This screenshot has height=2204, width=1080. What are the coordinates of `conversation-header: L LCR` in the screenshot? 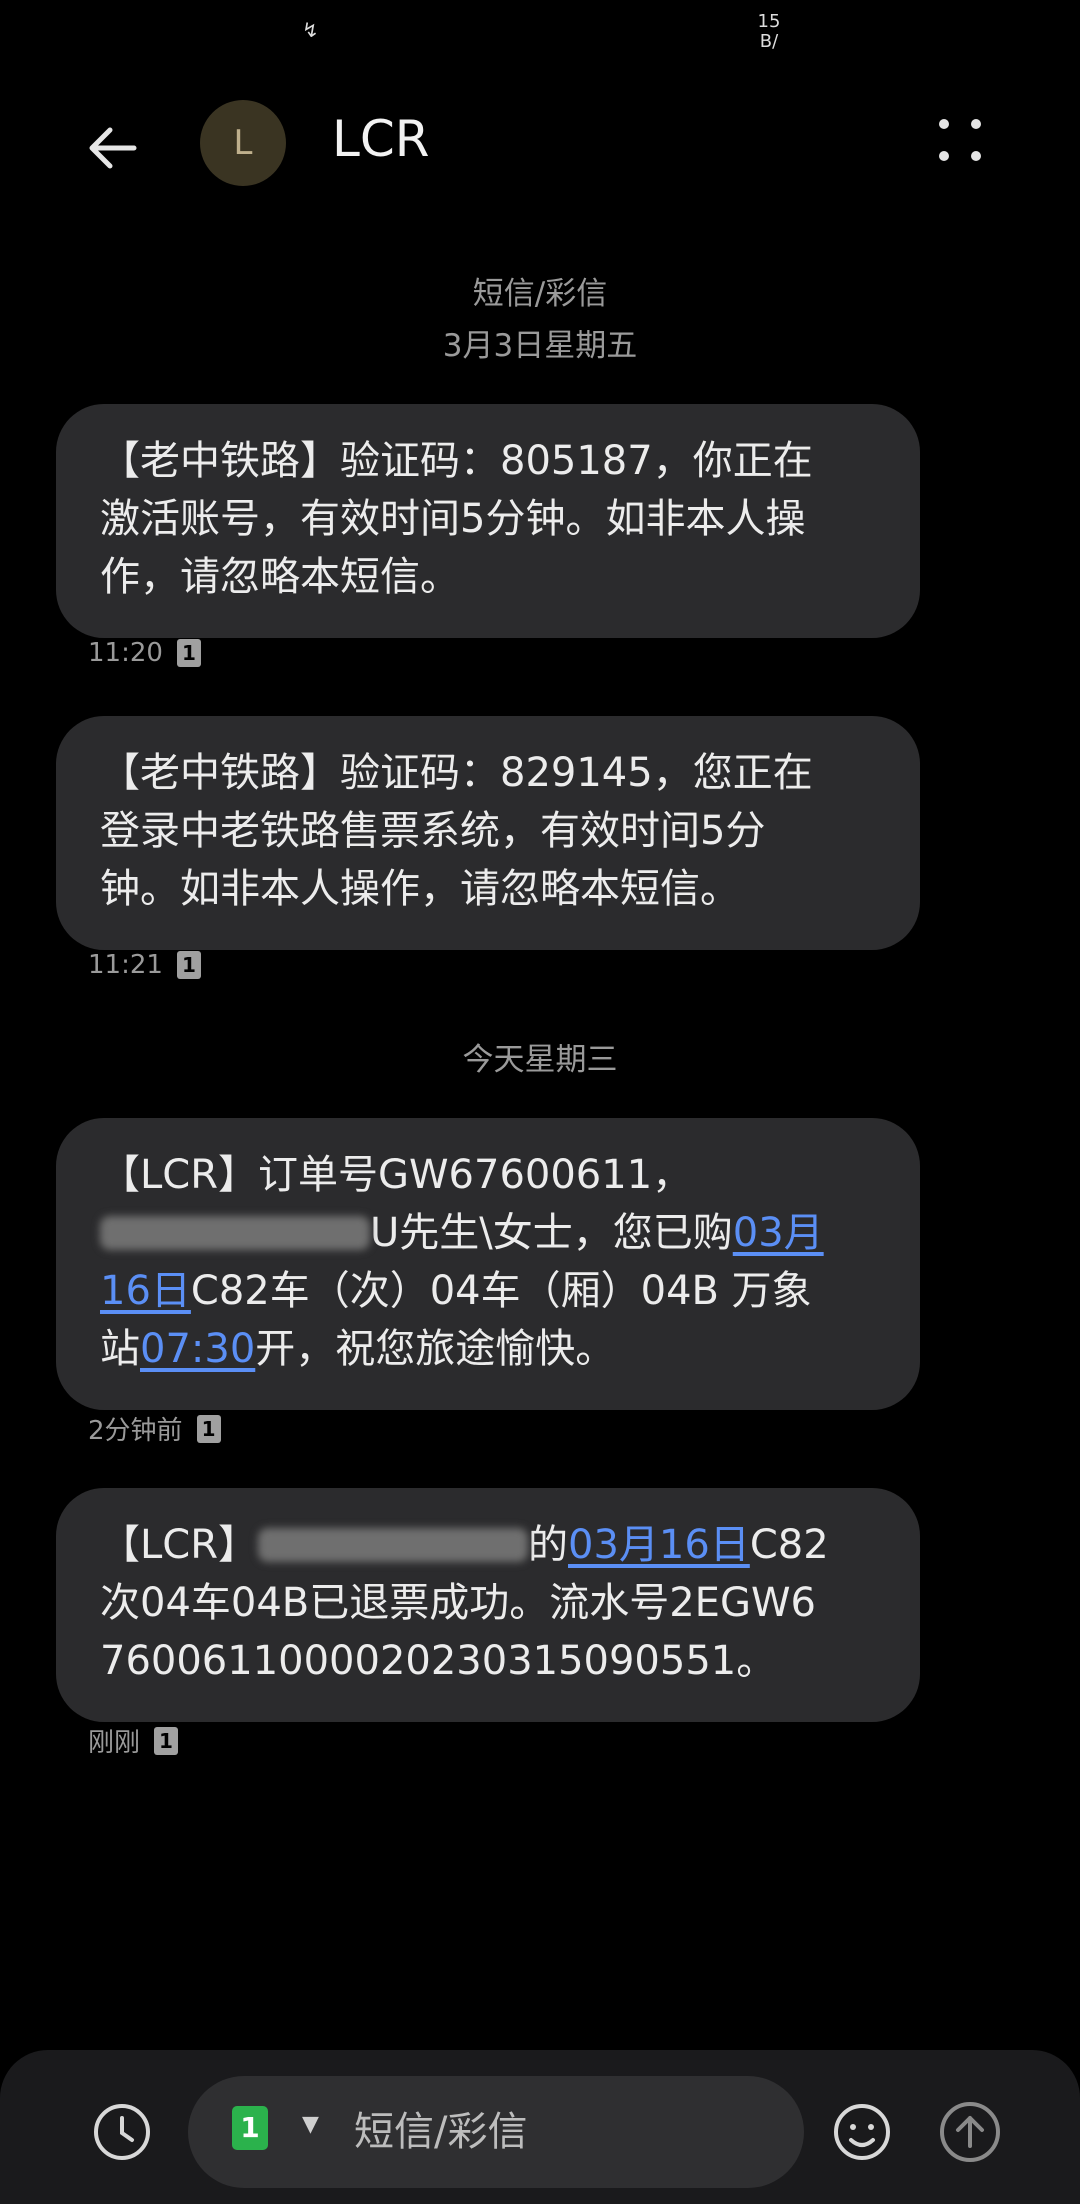 It's located at (540, 145).